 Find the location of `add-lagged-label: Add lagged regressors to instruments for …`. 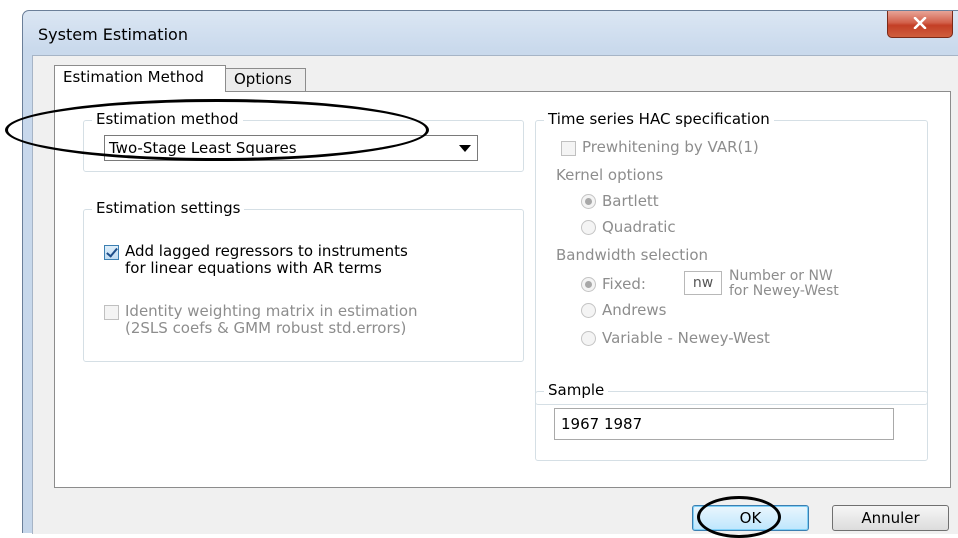

add-lagged-label: Add lagged regressors to instruments for … is located at coordinates (266, 260).